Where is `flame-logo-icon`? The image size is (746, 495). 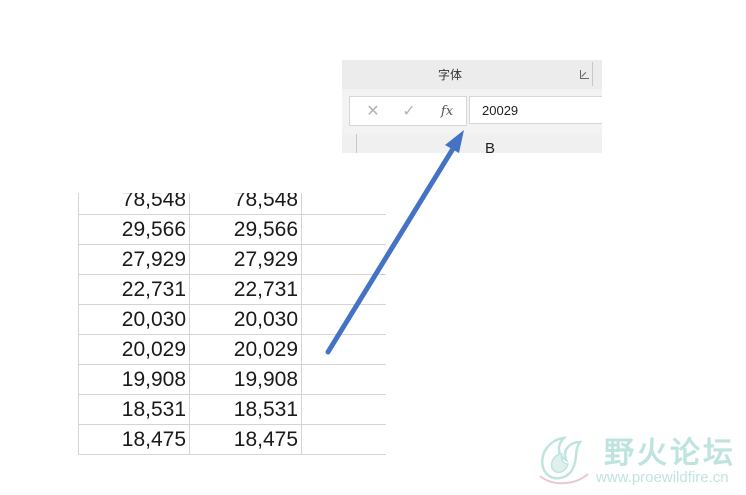 flame-logo-icon is located at coordinates (564, 460).